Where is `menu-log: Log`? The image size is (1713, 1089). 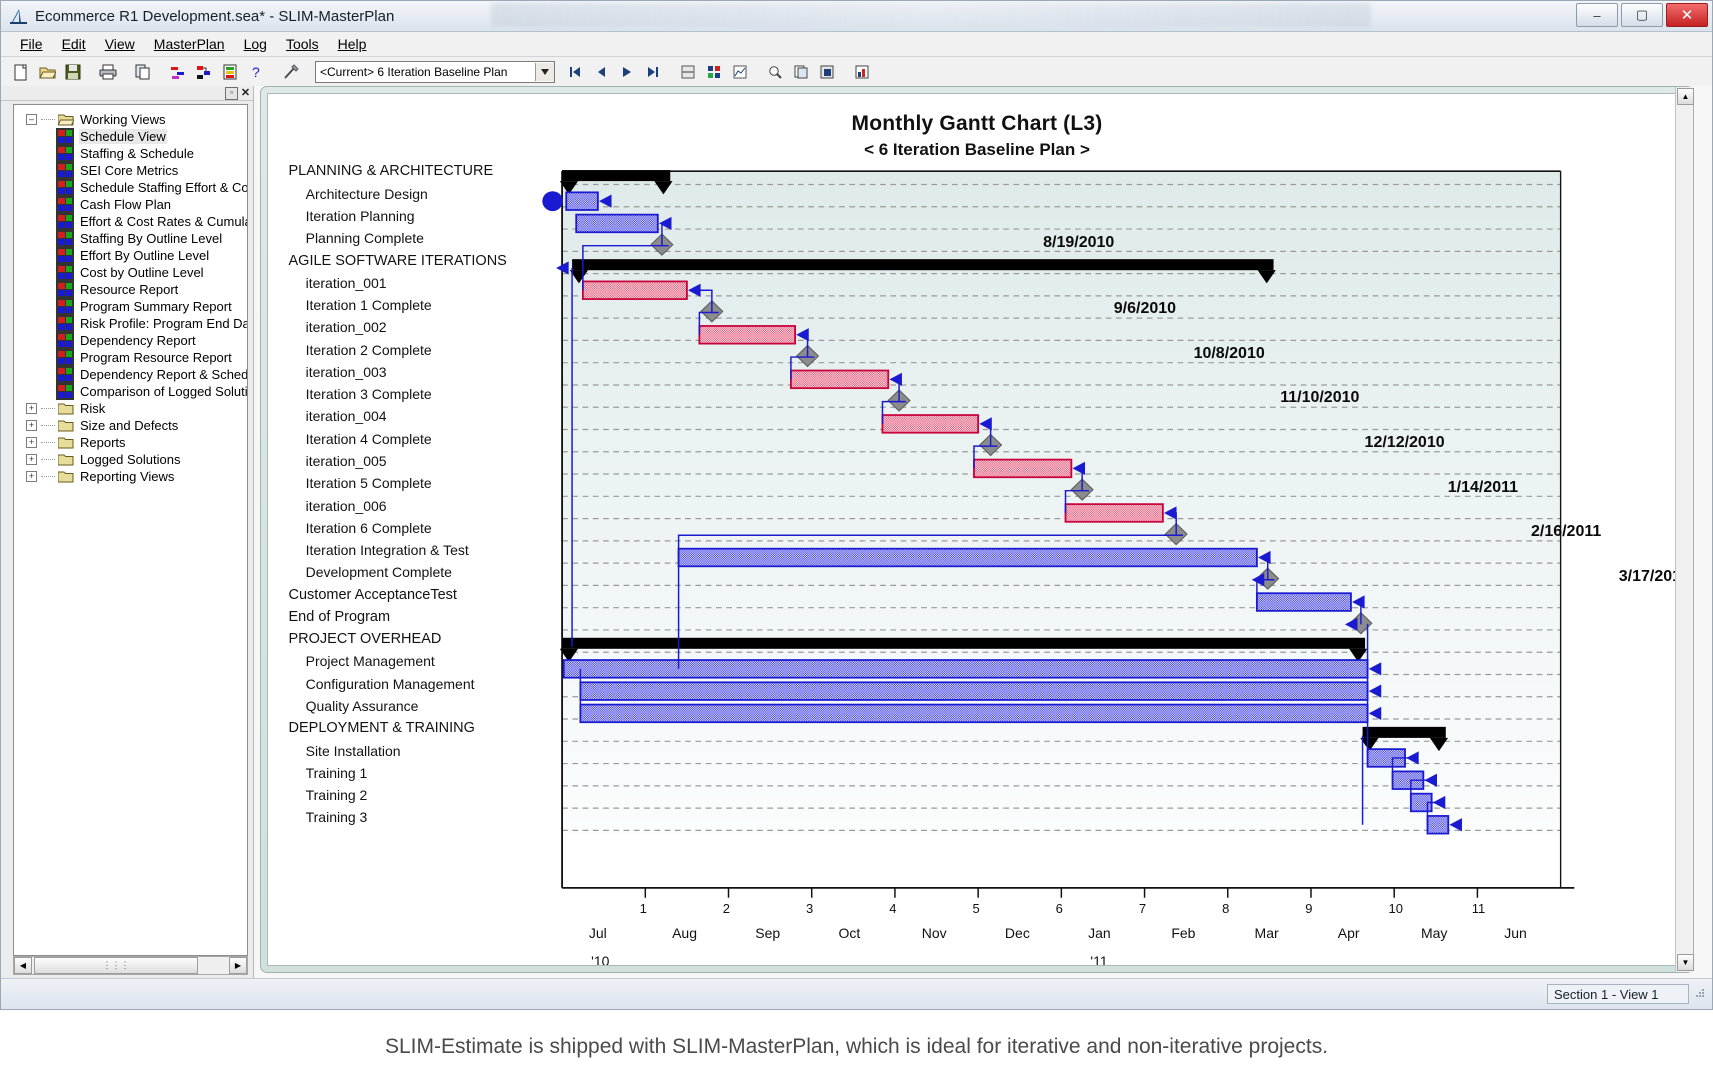
menu-log: Log is located at coordinates (255, 44).